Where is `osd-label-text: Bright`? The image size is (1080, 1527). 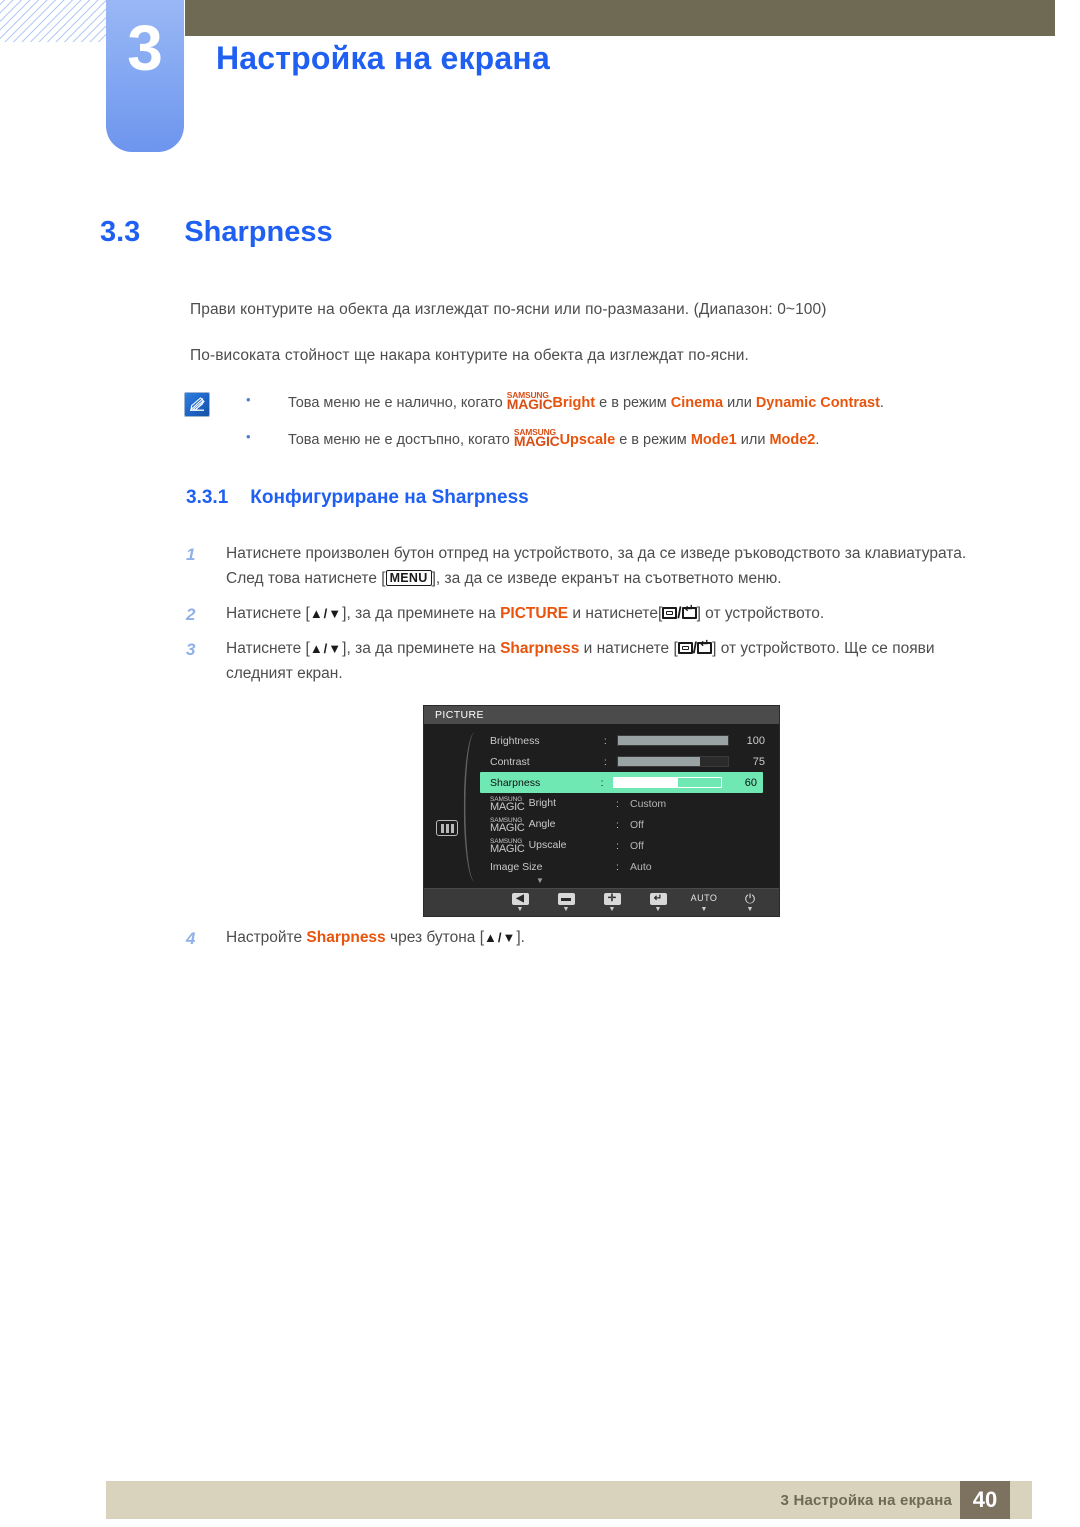 osd-label-text: Bright is located at coordinates (542, 803).